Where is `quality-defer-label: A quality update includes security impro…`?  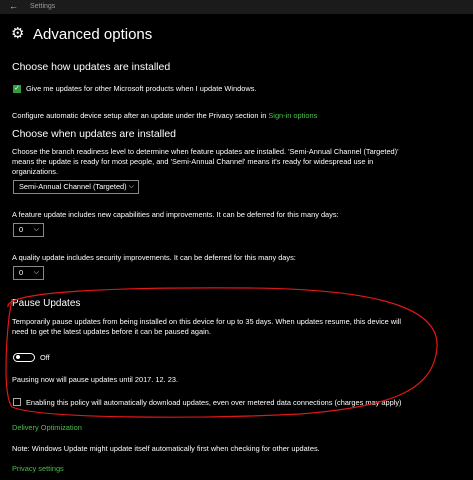 quality-defer-label: A quality update includes security impro… is located at coordinates (154, 257).